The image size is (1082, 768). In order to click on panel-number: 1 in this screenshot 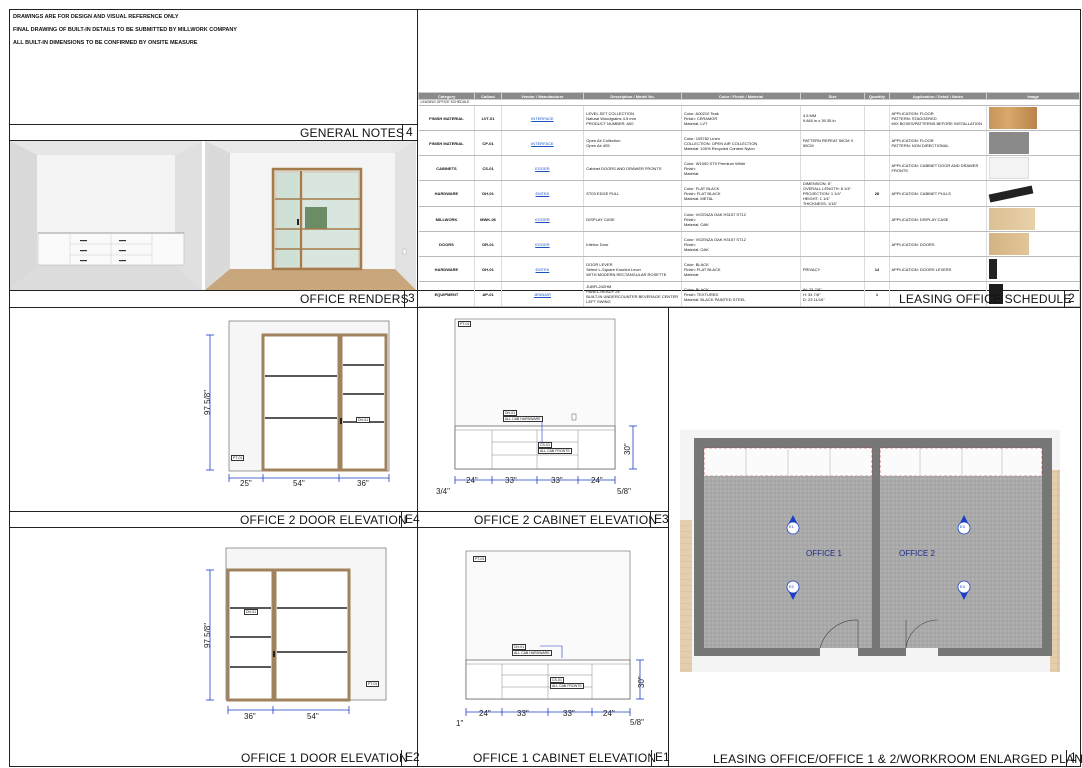, I will do `click(1071, 758)`.